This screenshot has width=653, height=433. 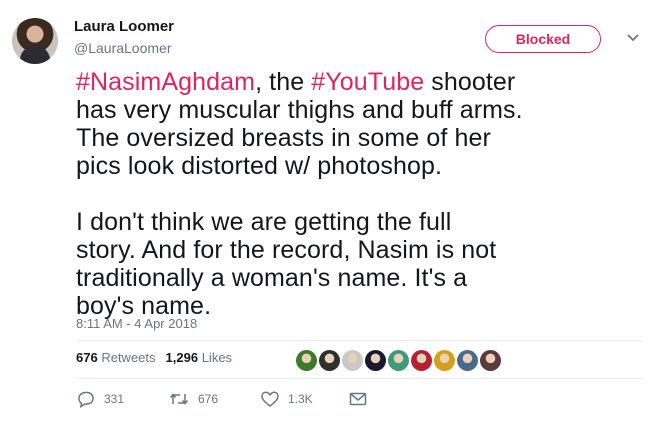 I want to click on engagement-stats: 676 Retweets 1,296 Likes, so click(x=154, y=357).